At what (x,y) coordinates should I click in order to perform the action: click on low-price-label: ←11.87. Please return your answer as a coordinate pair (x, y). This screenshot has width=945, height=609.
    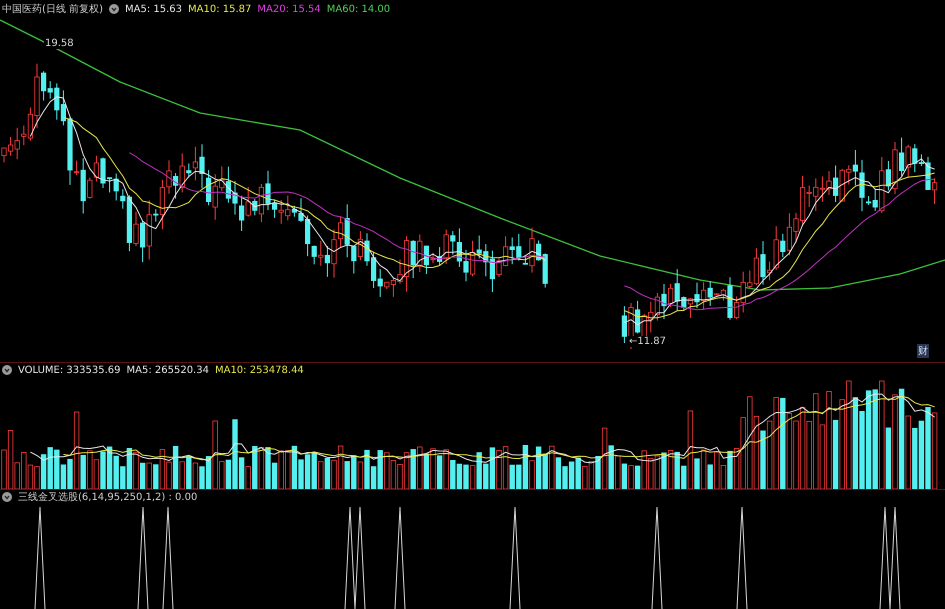
    Looking at the image, I should click on (648, 341).